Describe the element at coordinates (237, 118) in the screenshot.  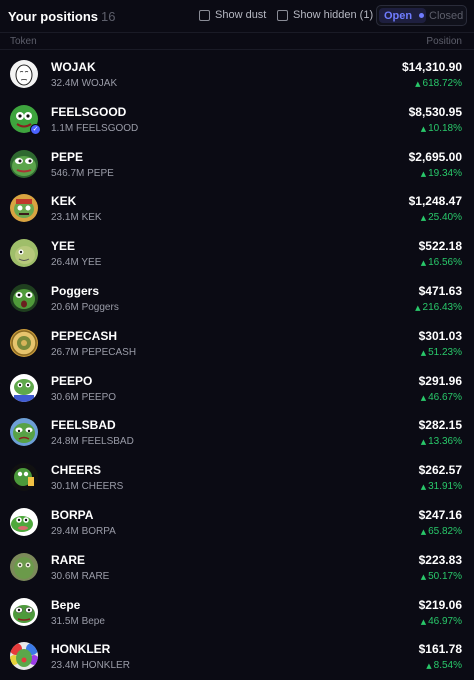
I see `position-row: ✓ FEELSGOOD 1.1M FEELSGOOD $8,530.95 ▲ 10.18%` at that location.